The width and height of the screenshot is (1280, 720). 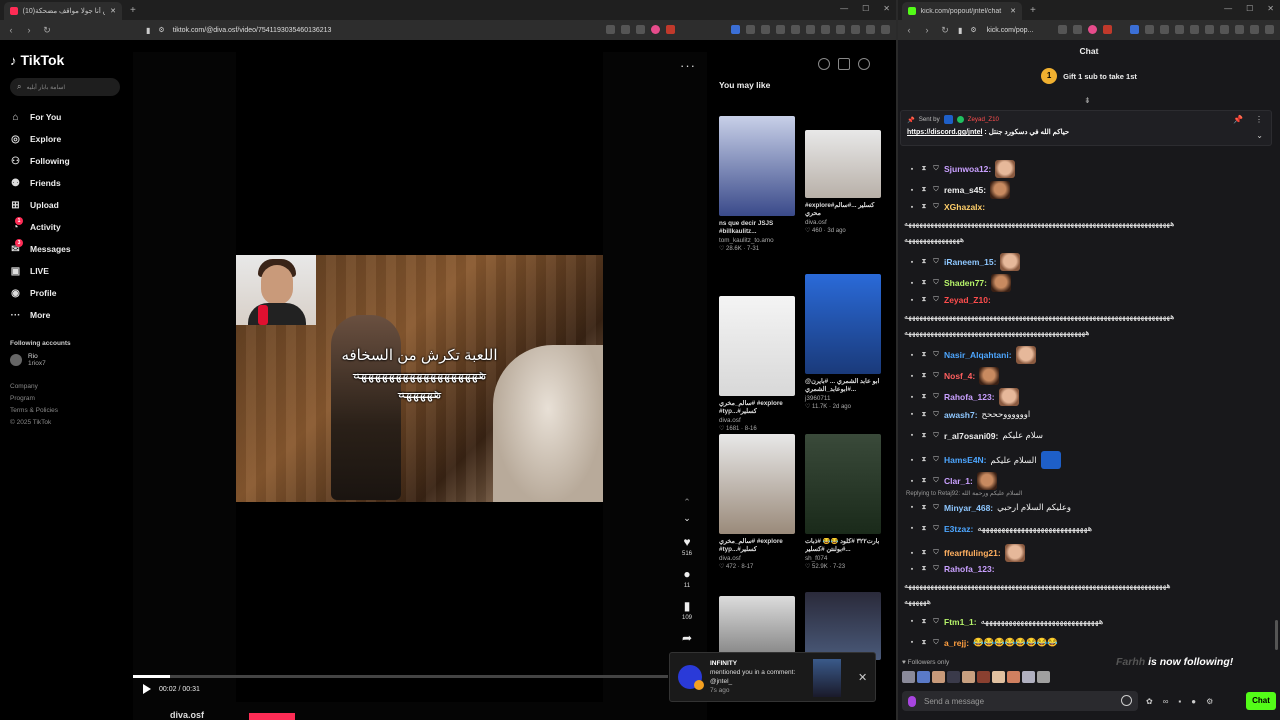 What do you see at coordinates (65, 117) in the screenshot?
I see `sidebar-item-for-you: ⌂ For You` at bounding box center [65, 117].